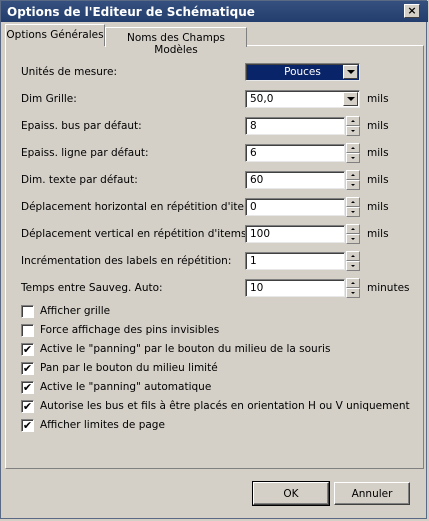  Describe the element at coordinates (353, 234) in the screenshot. I see `repeat-v-spinner` at that location.